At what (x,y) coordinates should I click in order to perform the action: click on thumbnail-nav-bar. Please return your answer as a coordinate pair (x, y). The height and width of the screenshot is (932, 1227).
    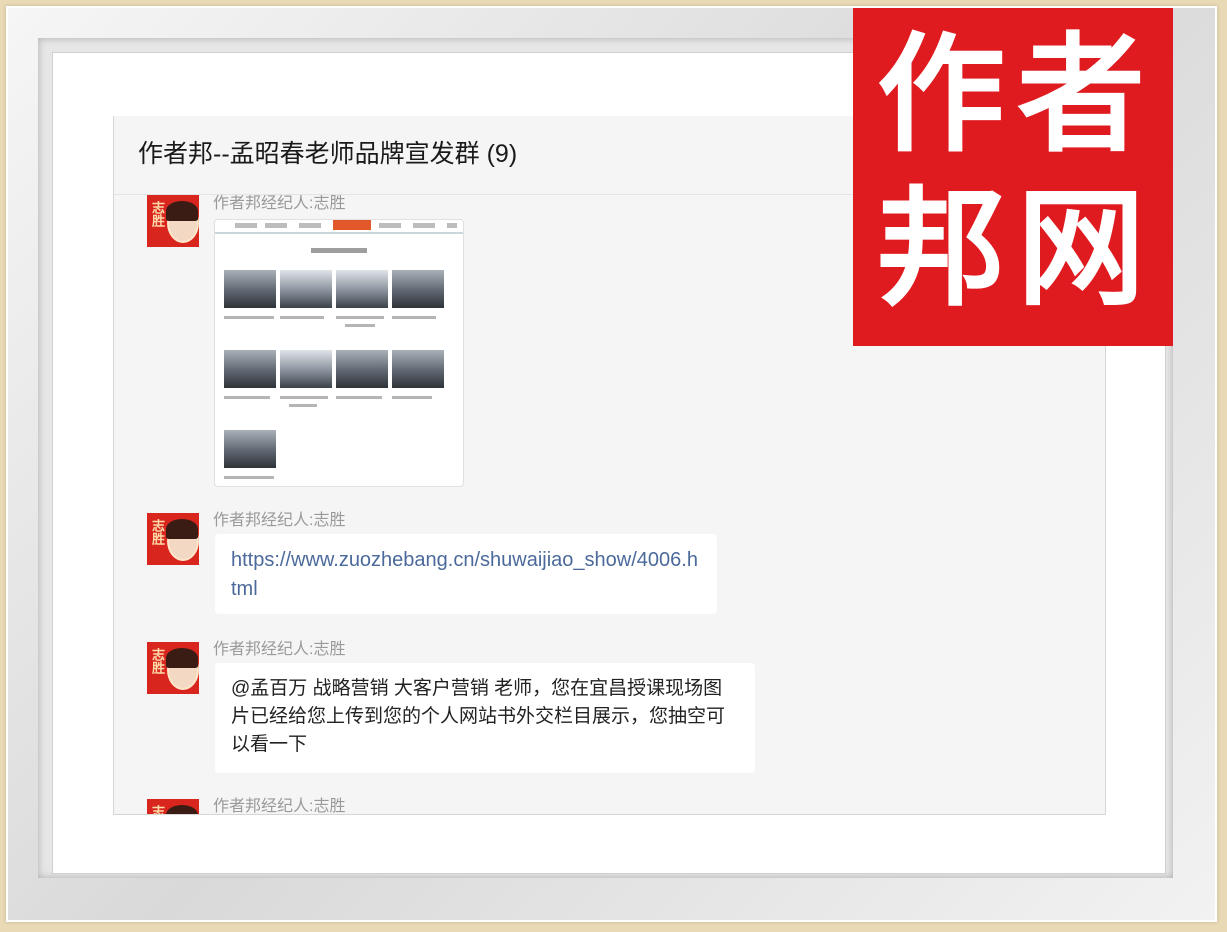
    Looking at the image, I should click on (339, 227).